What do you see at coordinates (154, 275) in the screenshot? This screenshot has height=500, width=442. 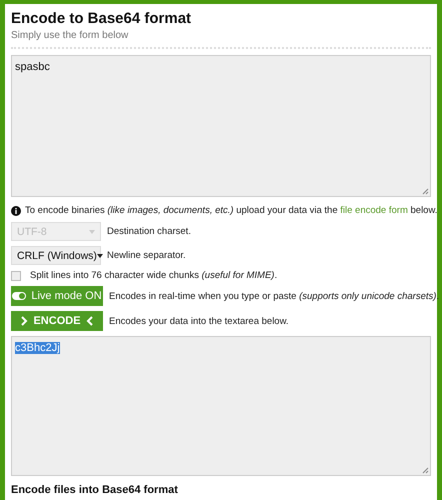 I see `checkbox-label: Split lines into 76 character wide chunks (useful for MIME).` at bounding box center [154, 275].